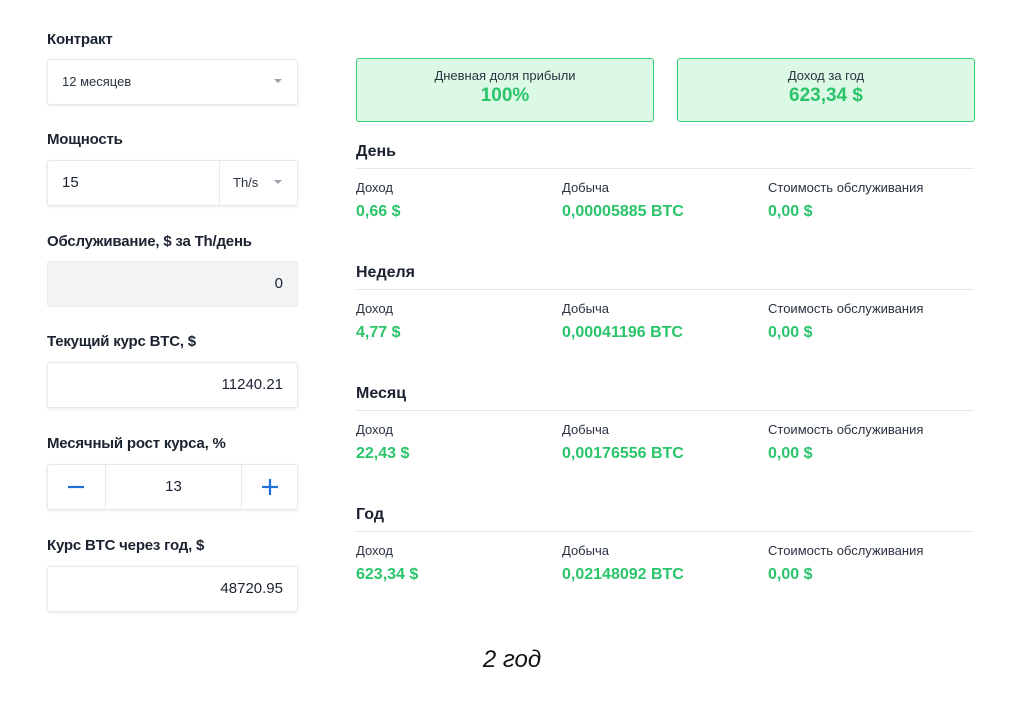  What do you see at coordinates (505, 95) in the screenshot?
I see `daily-share-value: 100%` at bounding box center [505, 95].